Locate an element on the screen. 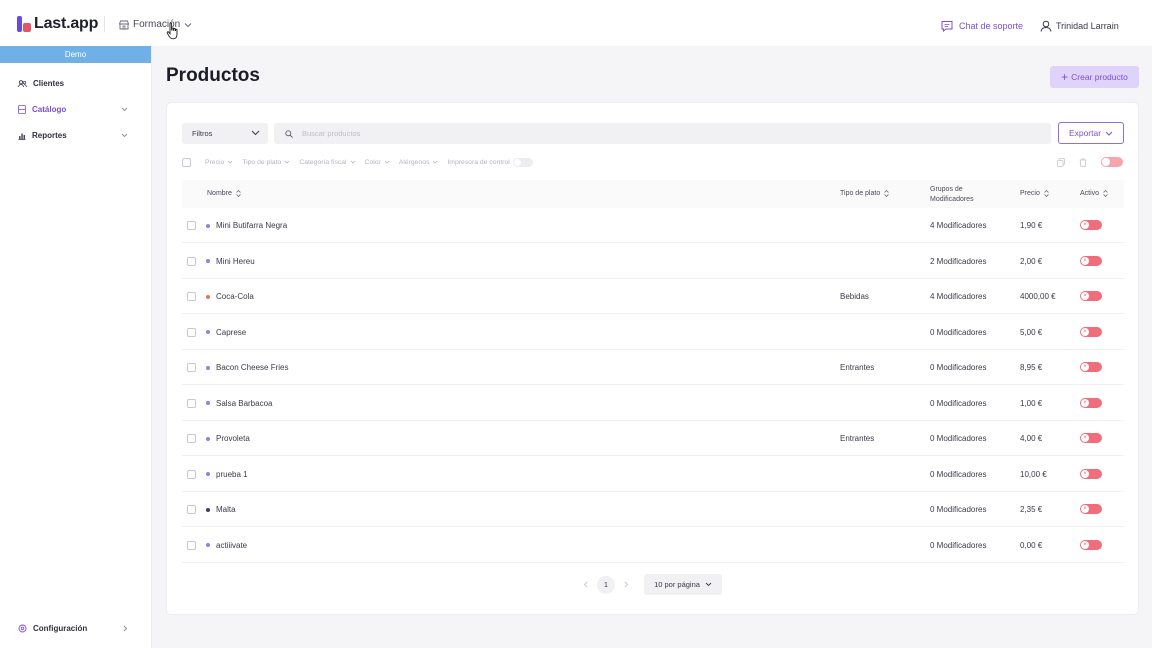  users-icon is located at coordinates (22, 83).